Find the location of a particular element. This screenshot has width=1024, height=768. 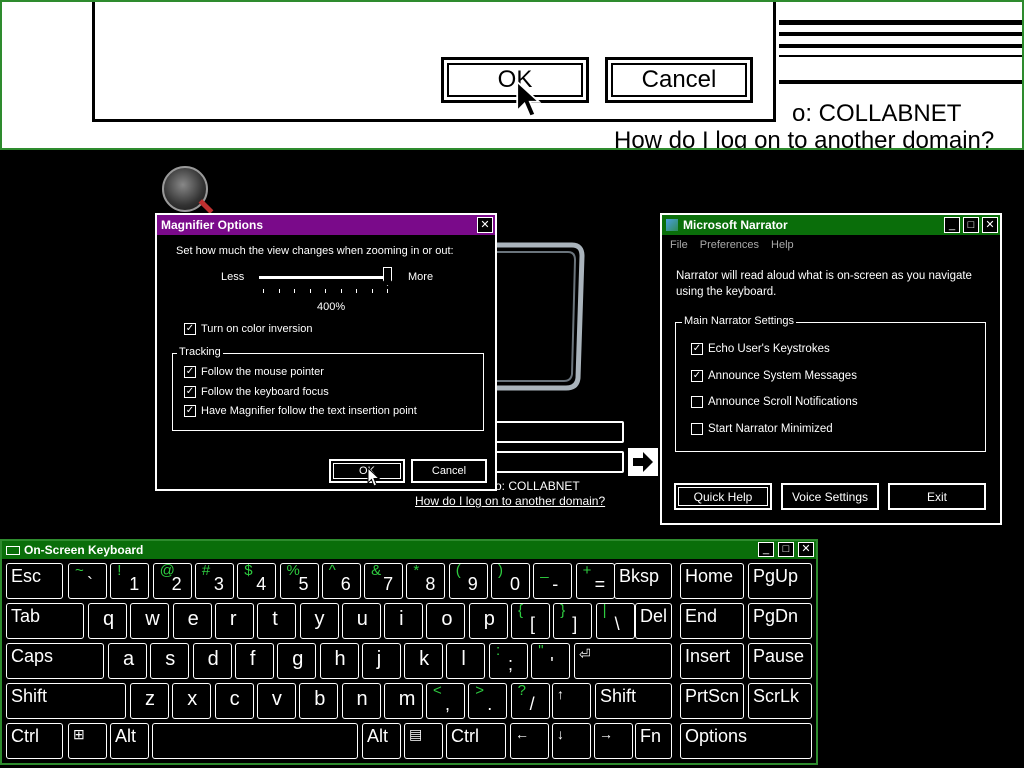

key-scrlk: ScrLk is located at coordinates (780, 701).